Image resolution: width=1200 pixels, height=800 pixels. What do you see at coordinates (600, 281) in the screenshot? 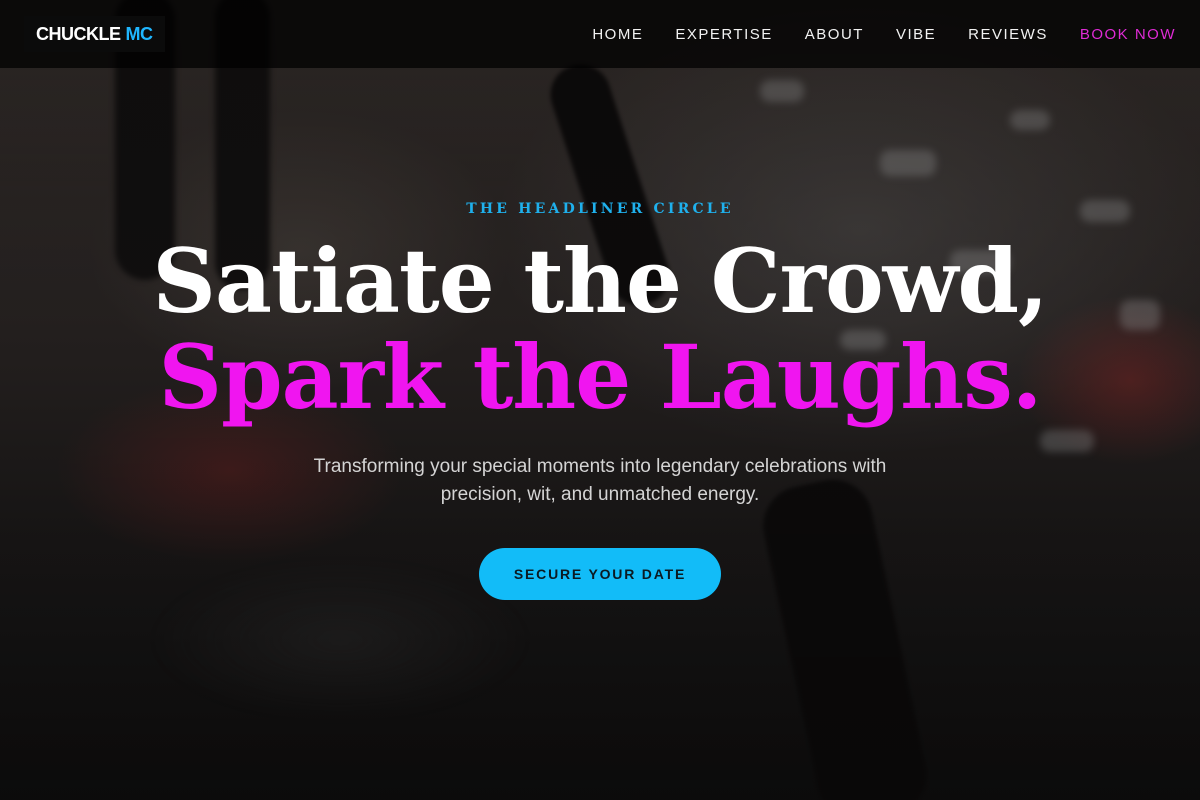
I see `hero-headline-line1: Satiate the Crowd,` at bounding box center [600, 281].